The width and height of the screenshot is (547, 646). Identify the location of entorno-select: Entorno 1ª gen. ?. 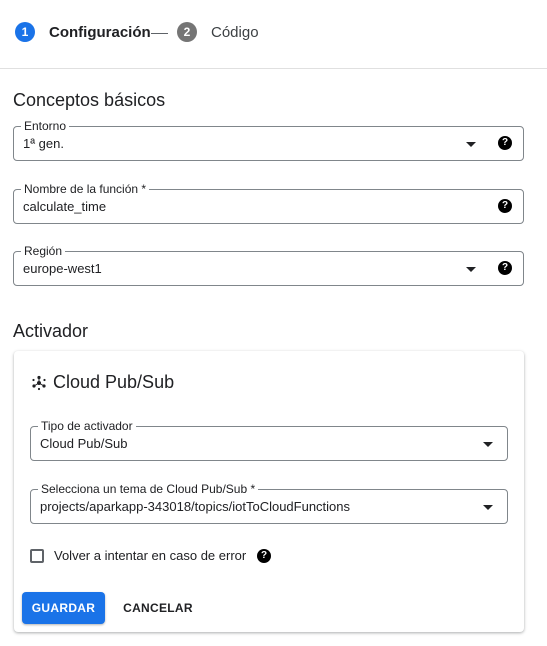
(268, 140).